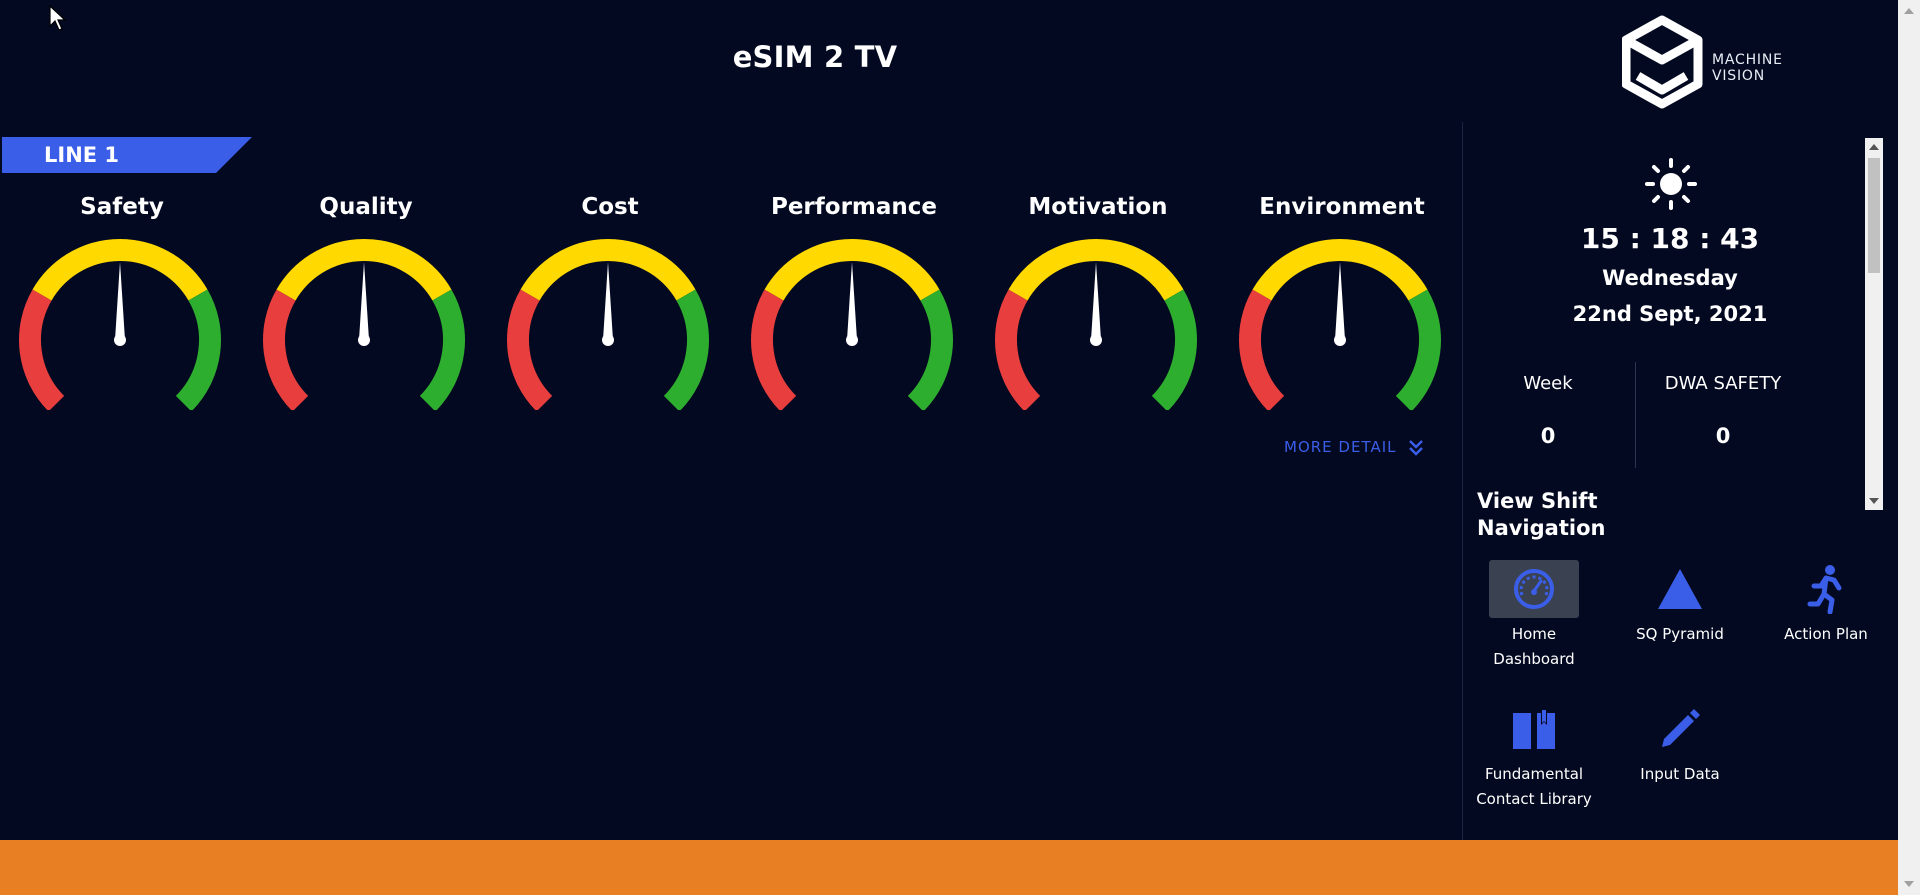 This screenshot has width=1920, height=895. I want to click on dwa-safety-value: 0, so click(1723, 436).